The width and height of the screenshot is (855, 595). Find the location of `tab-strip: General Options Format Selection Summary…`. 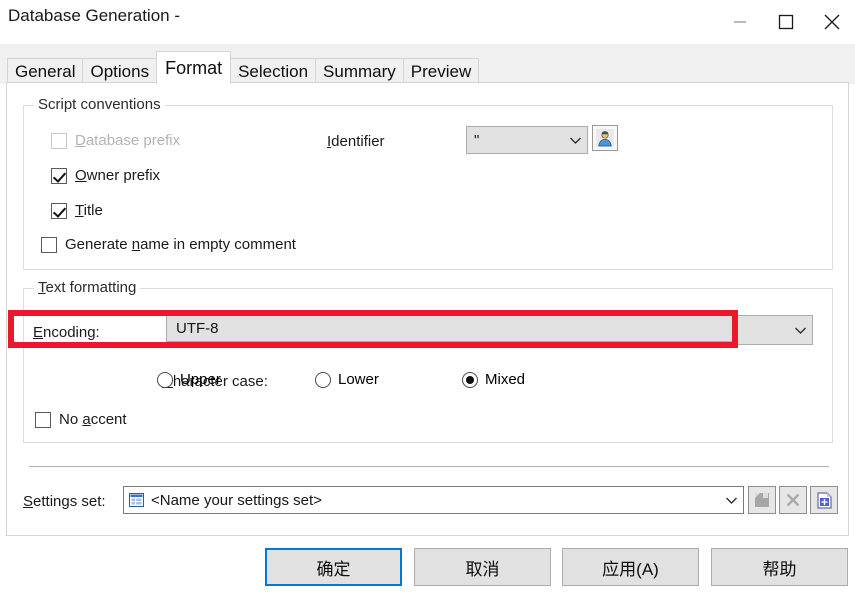

tab-strip: General Options Format Selection Summary… is located at coordinates (427, 64).